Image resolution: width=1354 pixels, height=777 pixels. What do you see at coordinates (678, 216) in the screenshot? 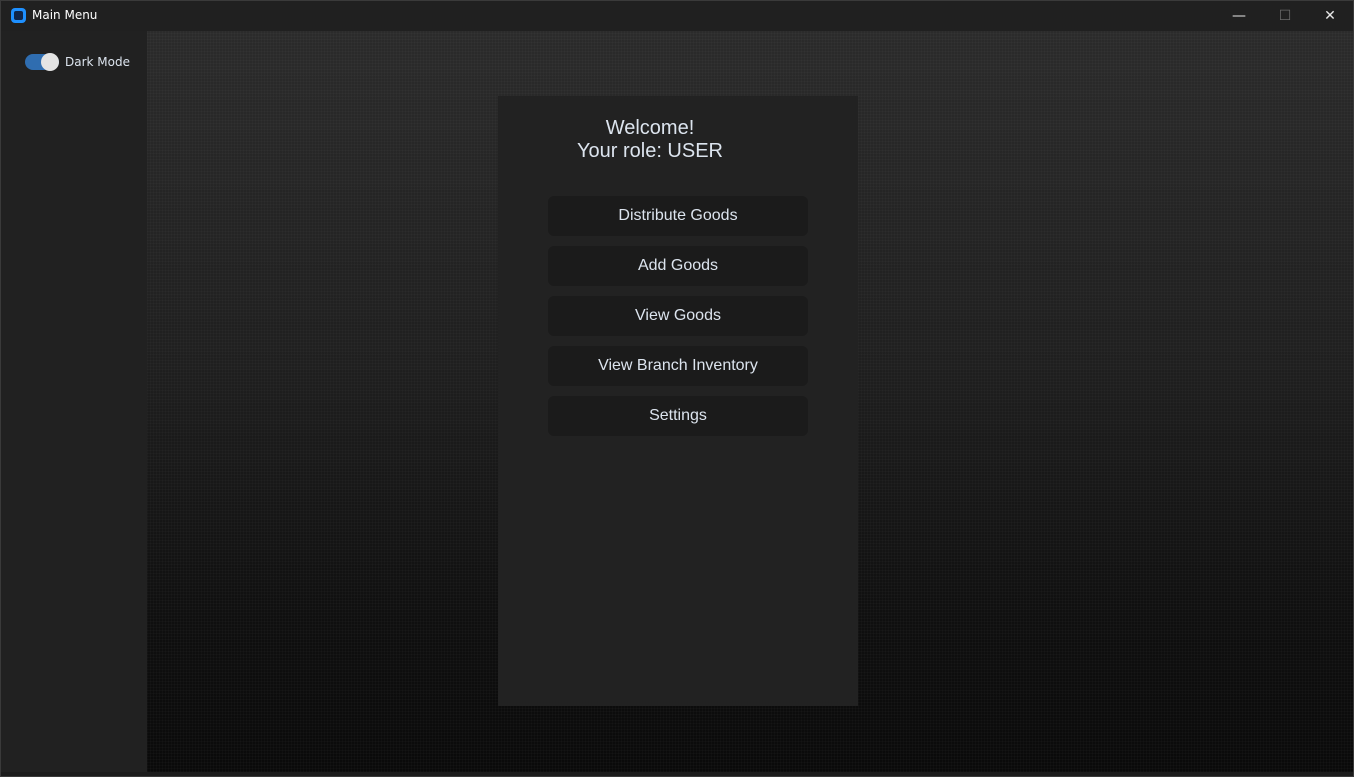
I see `distribute-goods-button: Distribute Goods` at bounding box center [678, 216].